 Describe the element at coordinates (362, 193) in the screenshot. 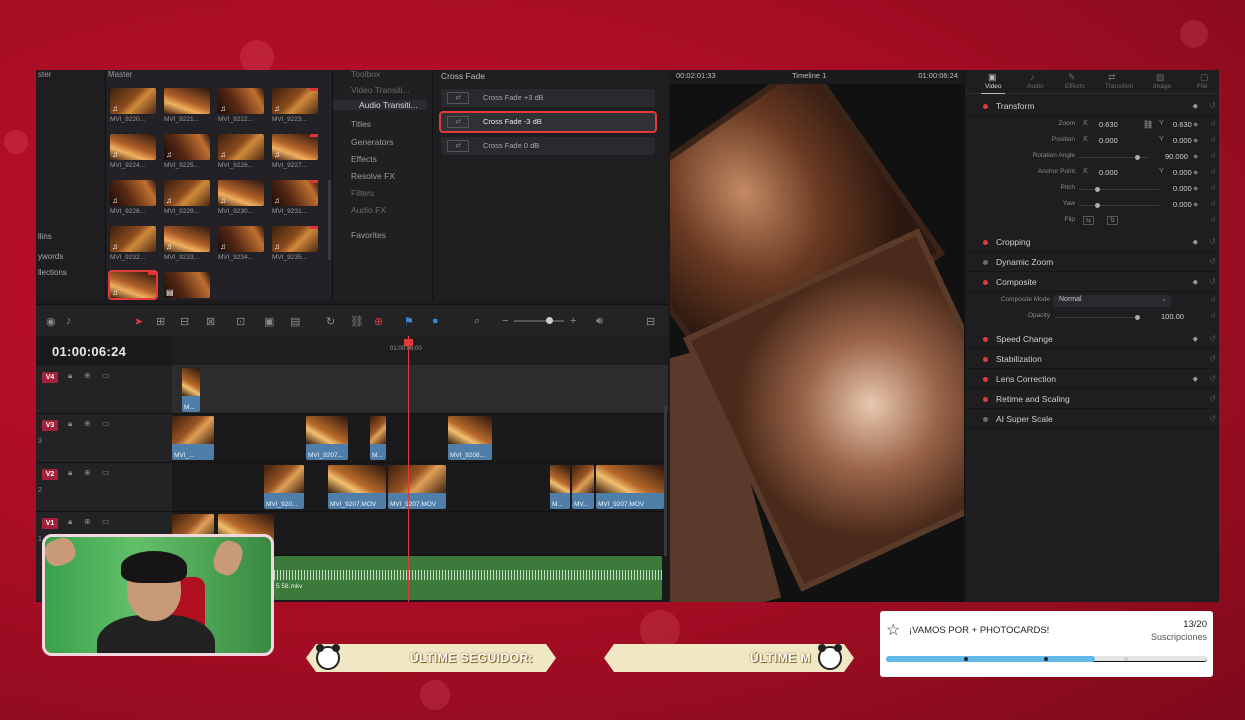

I see `fx-category-filters: Filters` at that location.